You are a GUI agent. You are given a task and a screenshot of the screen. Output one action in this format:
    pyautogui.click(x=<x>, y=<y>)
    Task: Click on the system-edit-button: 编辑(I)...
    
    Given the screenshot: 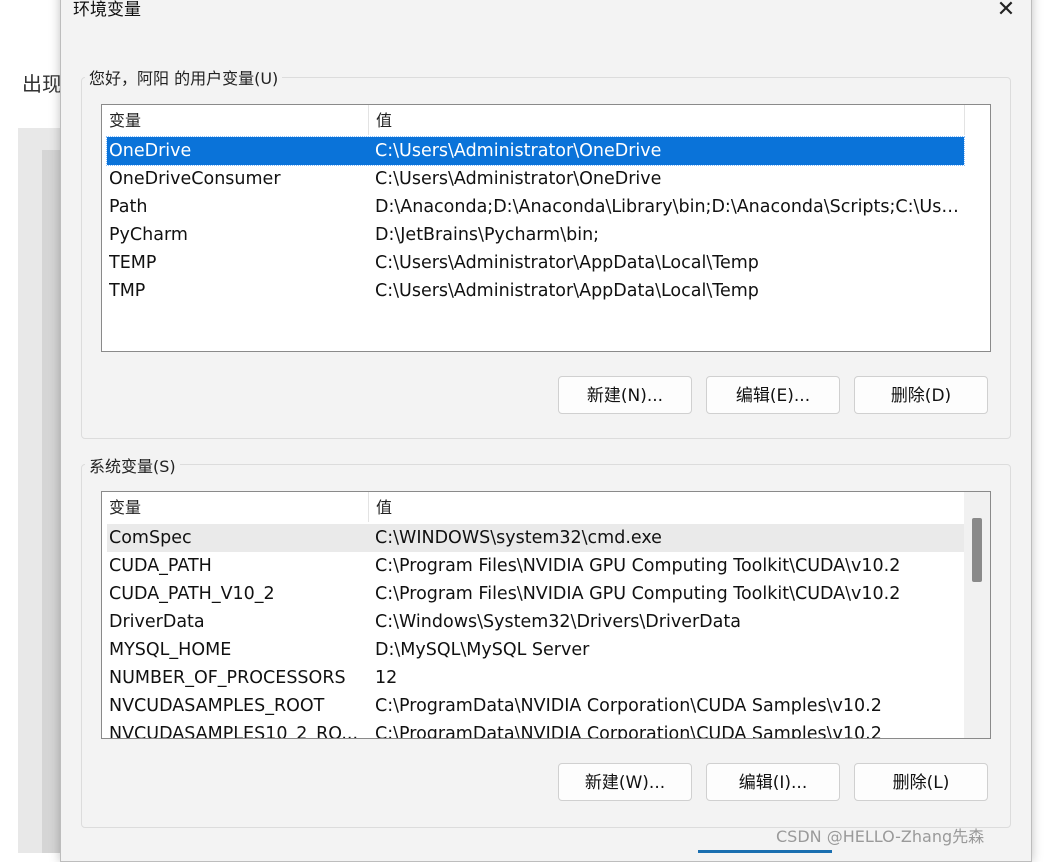 What is the action you would take?
    pyautogui.click(x=773, y=782)
    